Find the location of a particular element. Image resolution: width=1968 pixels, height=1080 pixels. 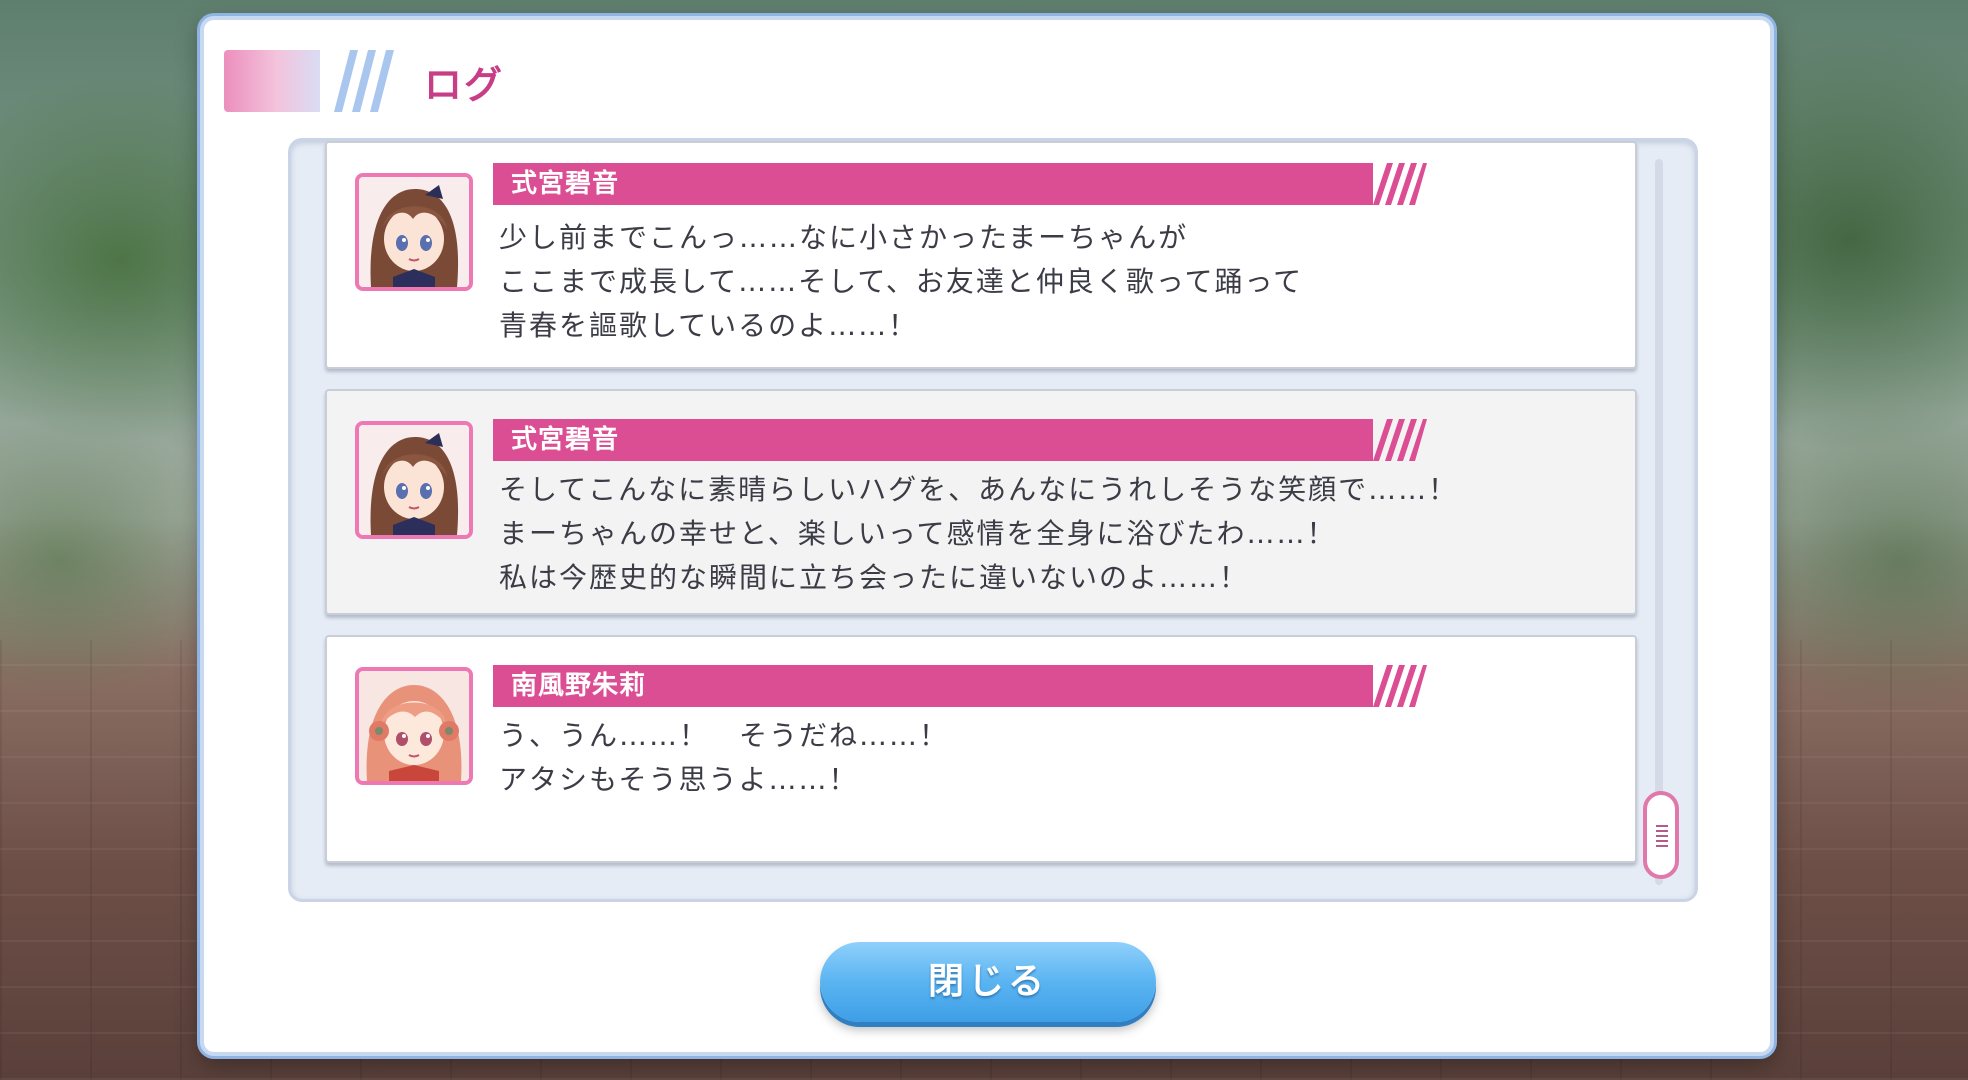

speaker-name: 南風野朱莉 is located at coordinates (933, 686).